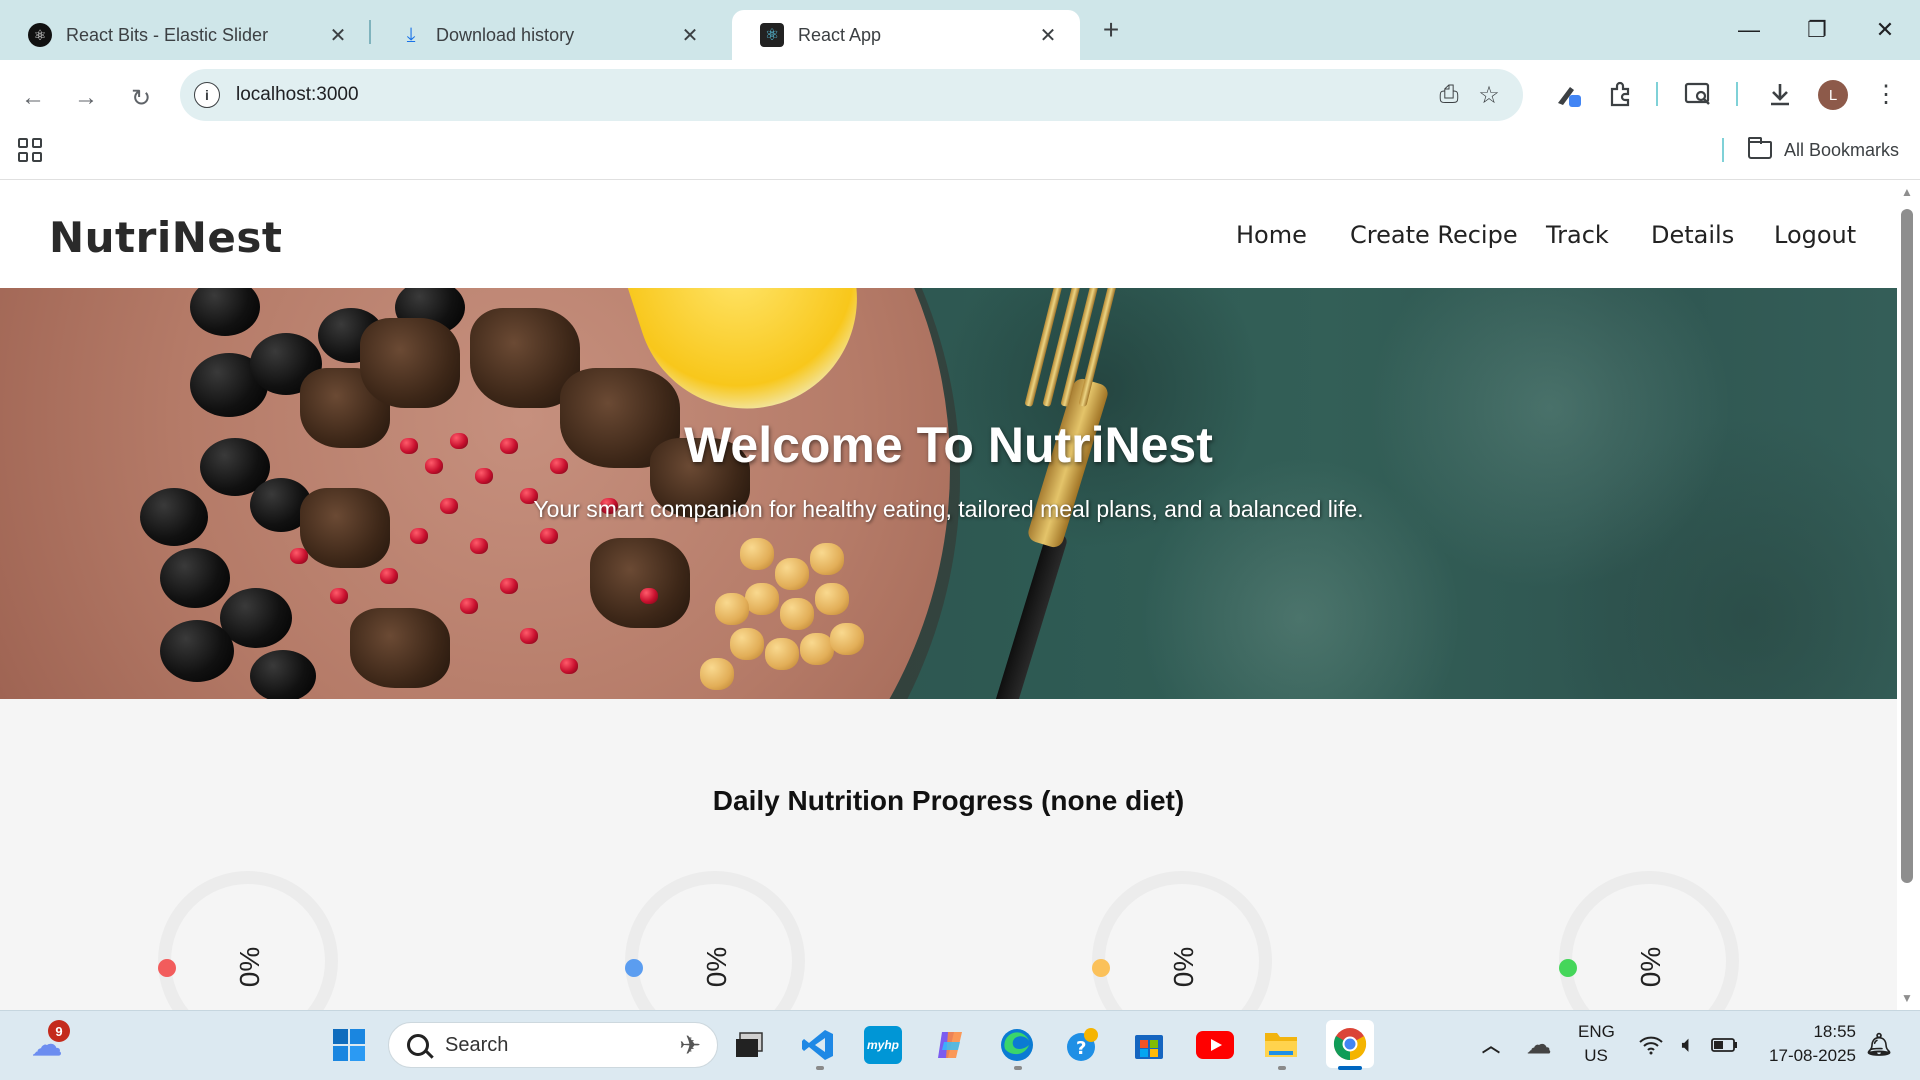 This screenshot has width=1920, height=1080. I want to click on scroll-thumb, so click(1907, 546).